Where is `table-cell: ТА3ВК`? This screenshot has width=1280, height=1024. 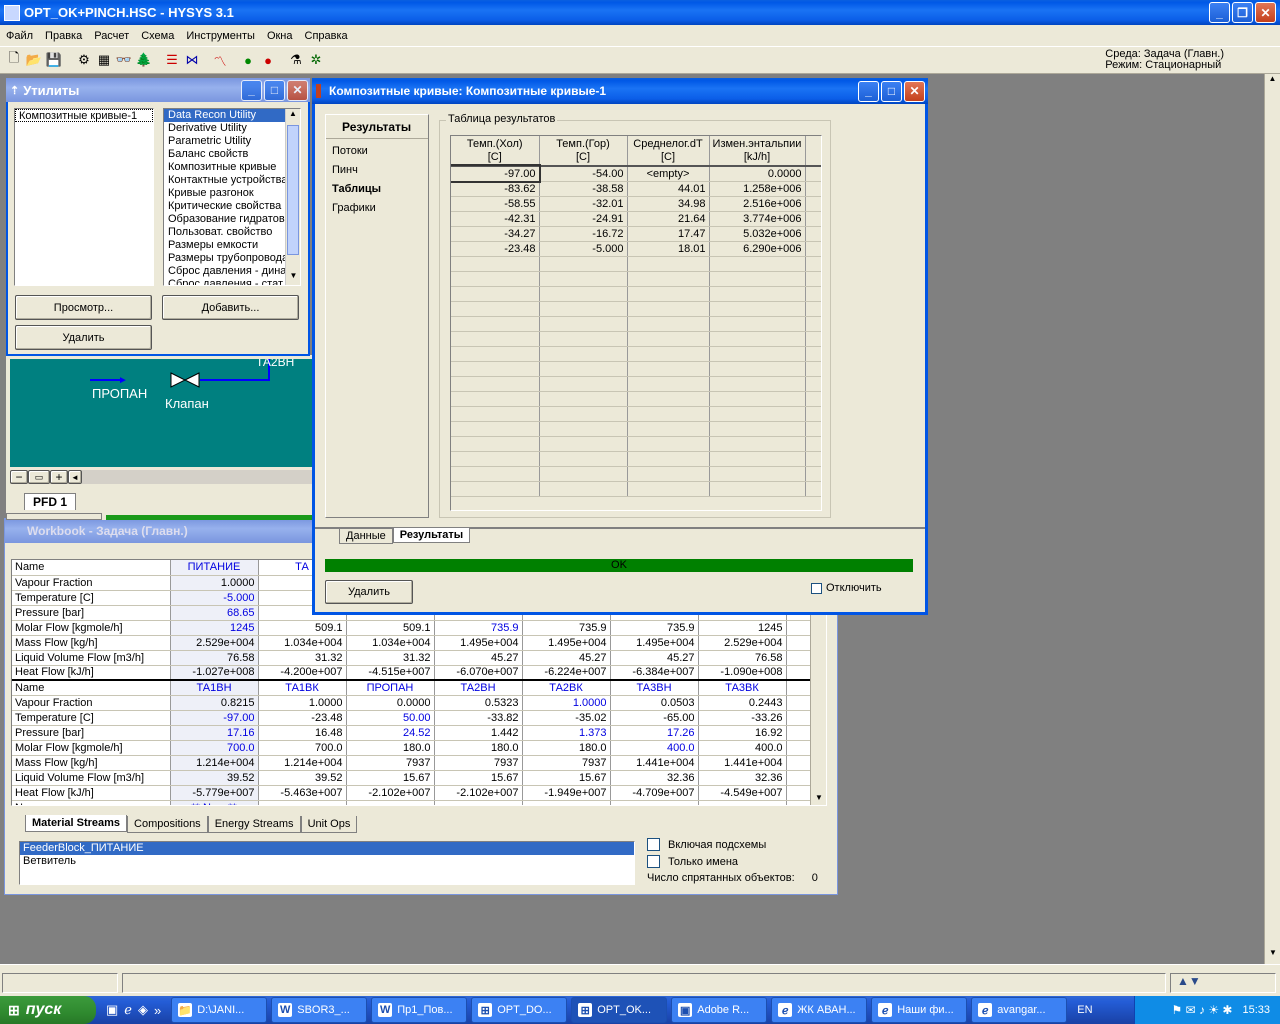
table-cell: ТА3ВК is located at coordinates (742, 687).